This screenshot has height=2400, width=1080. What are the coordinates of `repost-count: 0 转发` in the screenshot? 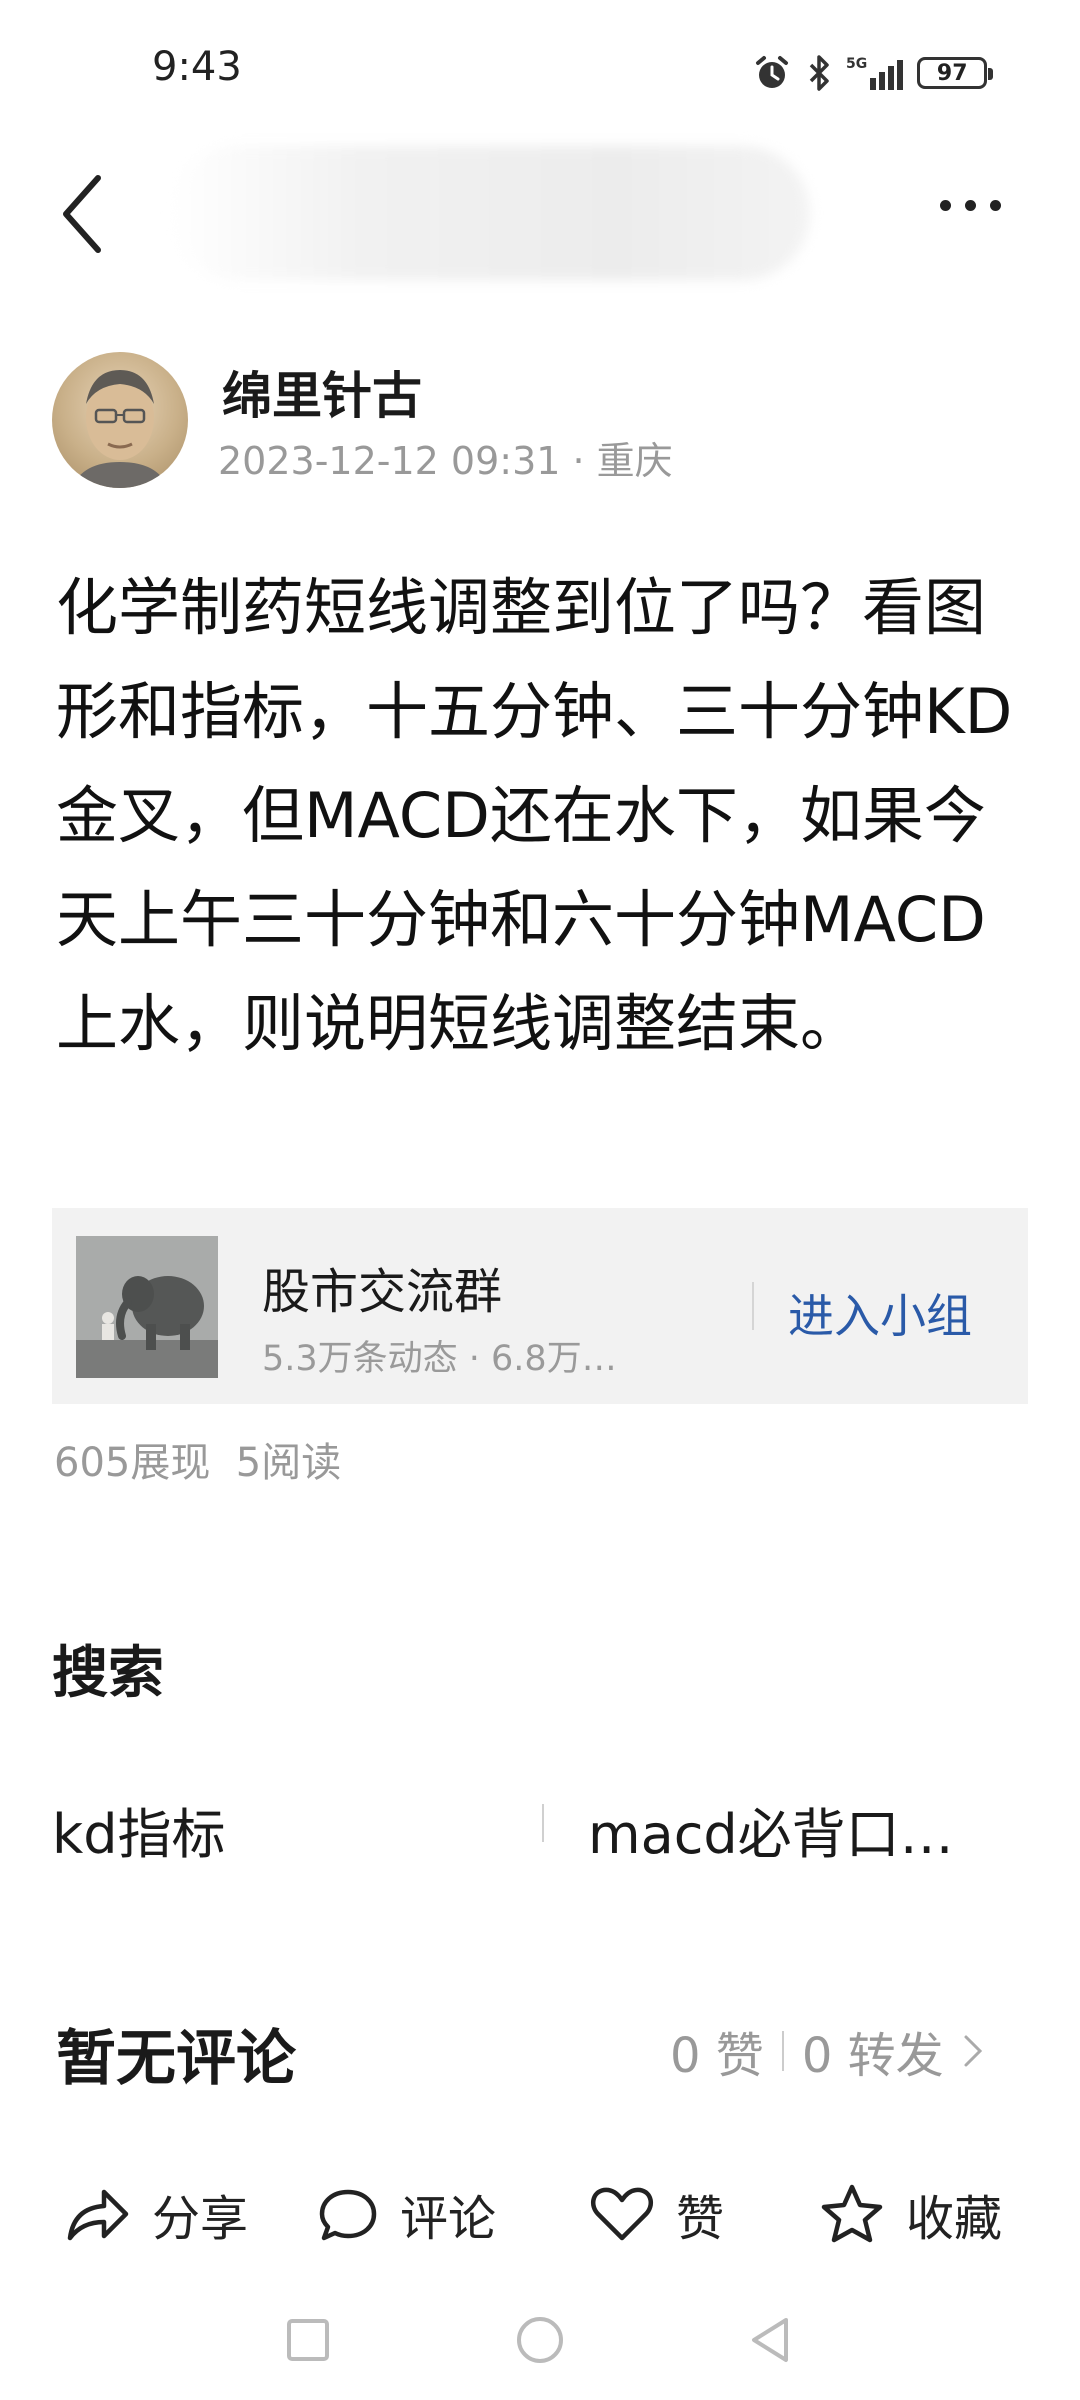 It's located at (873, 2051).